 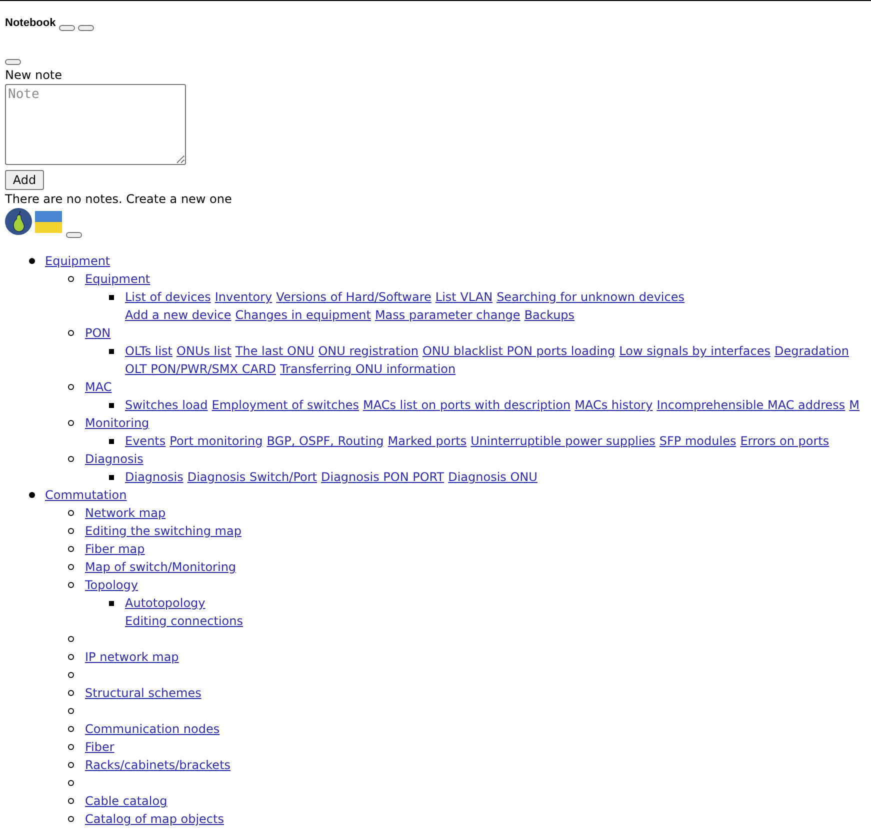 I want to click on page-link: ONUs list, so click(x=204, y=351).